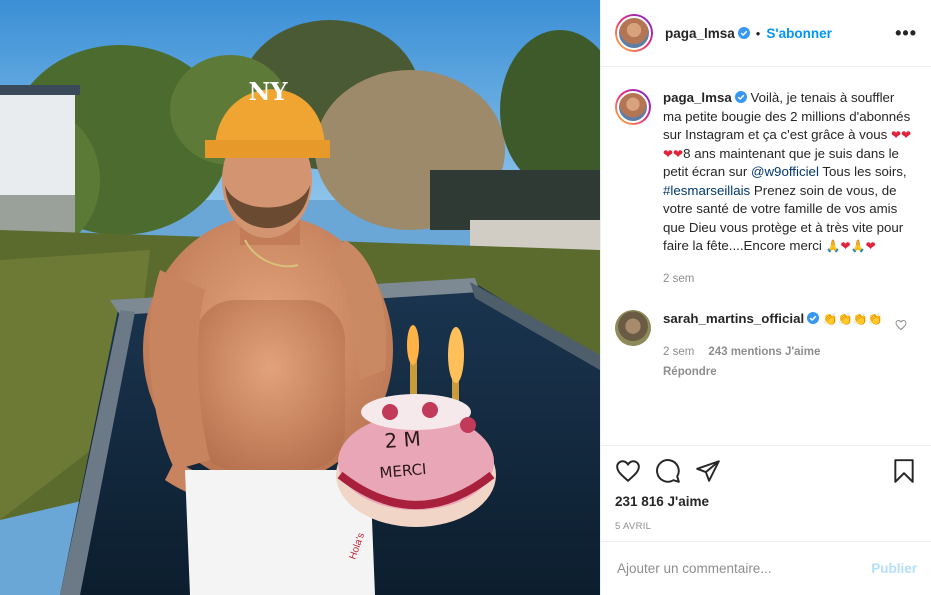 This screenshot has width=931, height=595. I want to click on action-icons, so click(766, 471).